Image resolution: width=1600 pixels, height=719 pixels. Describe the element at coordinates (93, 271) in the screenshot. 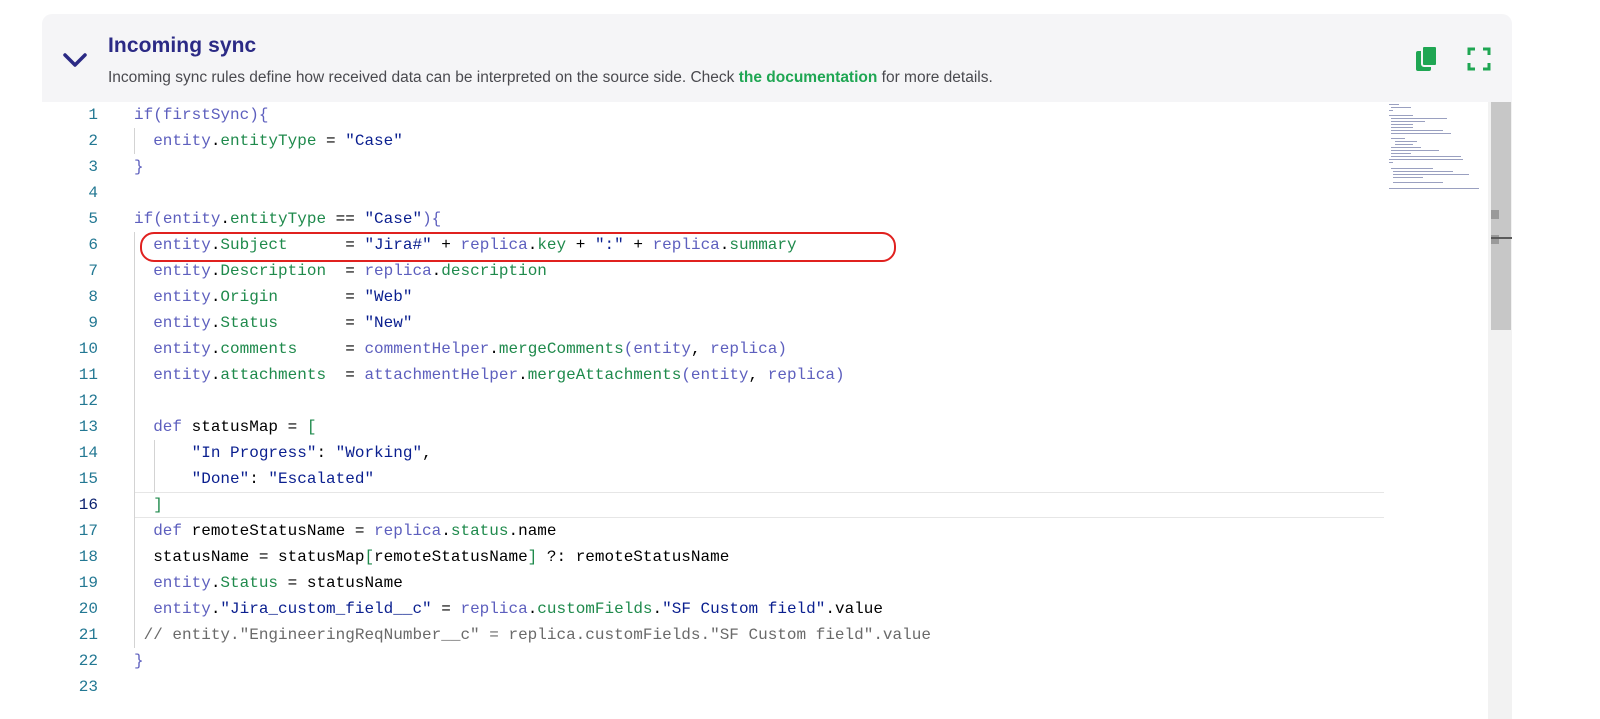

I see `line-number: 7` at that location.